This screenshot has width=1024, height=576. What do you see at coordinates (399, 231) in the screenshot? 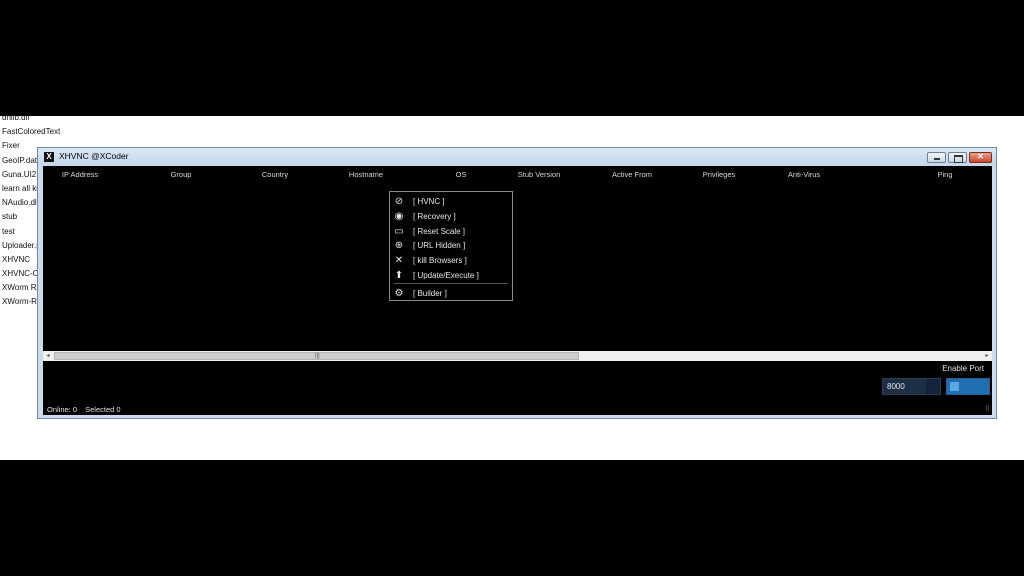
I see `monitor-icon: ▭` at bounding box center [399, 231].